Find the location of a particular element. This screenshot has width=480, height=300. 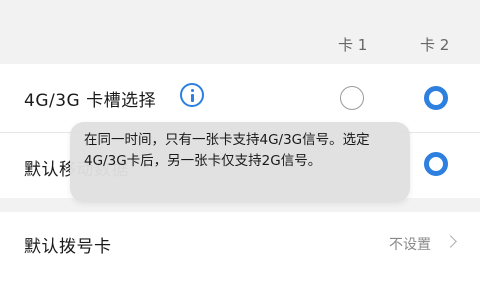

chevron-right-icon is located at coordinates (450, 241).